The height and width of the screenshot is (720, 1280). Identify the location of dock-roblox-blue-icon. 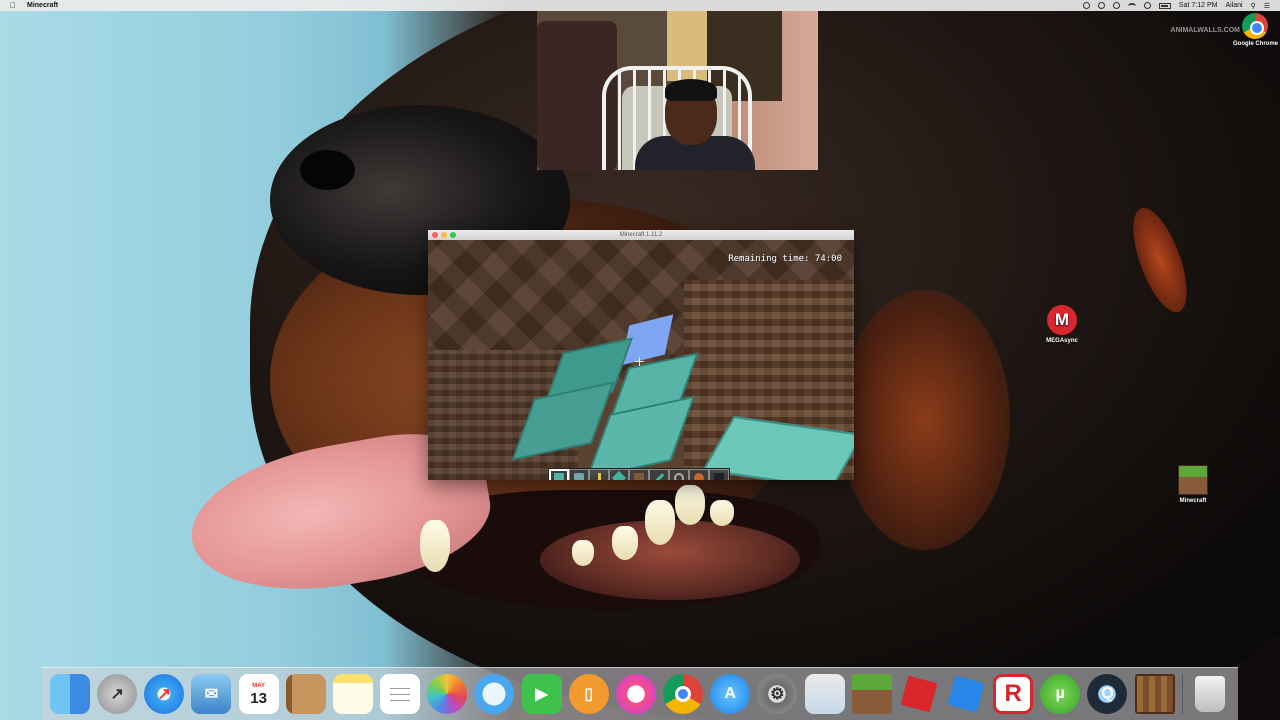
(966, 694).